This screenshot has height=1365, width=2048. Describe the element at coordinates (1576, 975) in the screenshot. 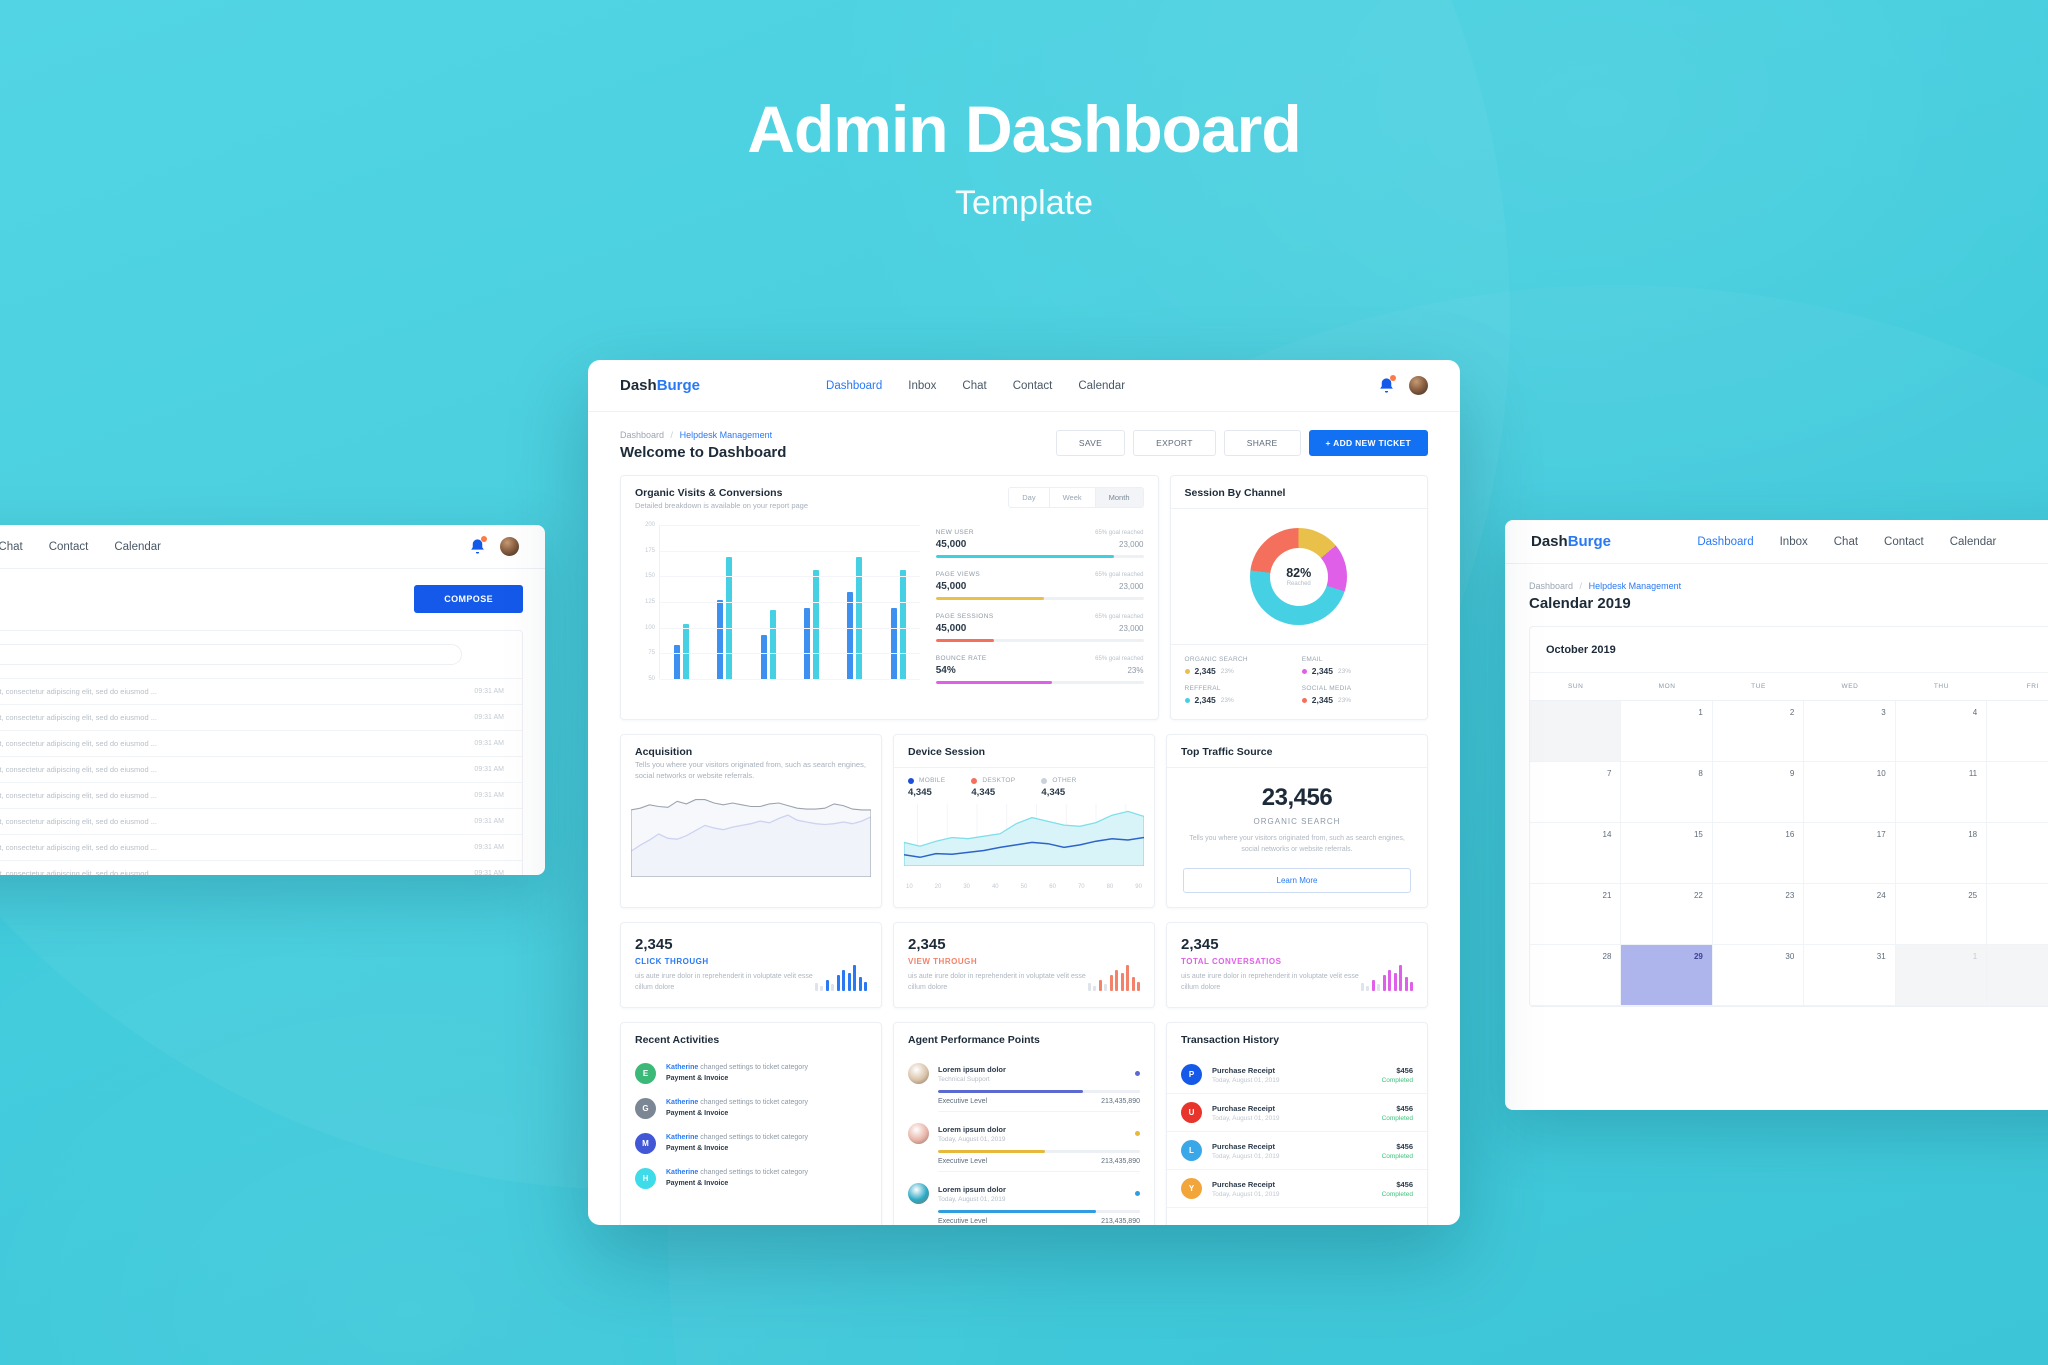

I see `calendar-day-cell: 28` at that location.